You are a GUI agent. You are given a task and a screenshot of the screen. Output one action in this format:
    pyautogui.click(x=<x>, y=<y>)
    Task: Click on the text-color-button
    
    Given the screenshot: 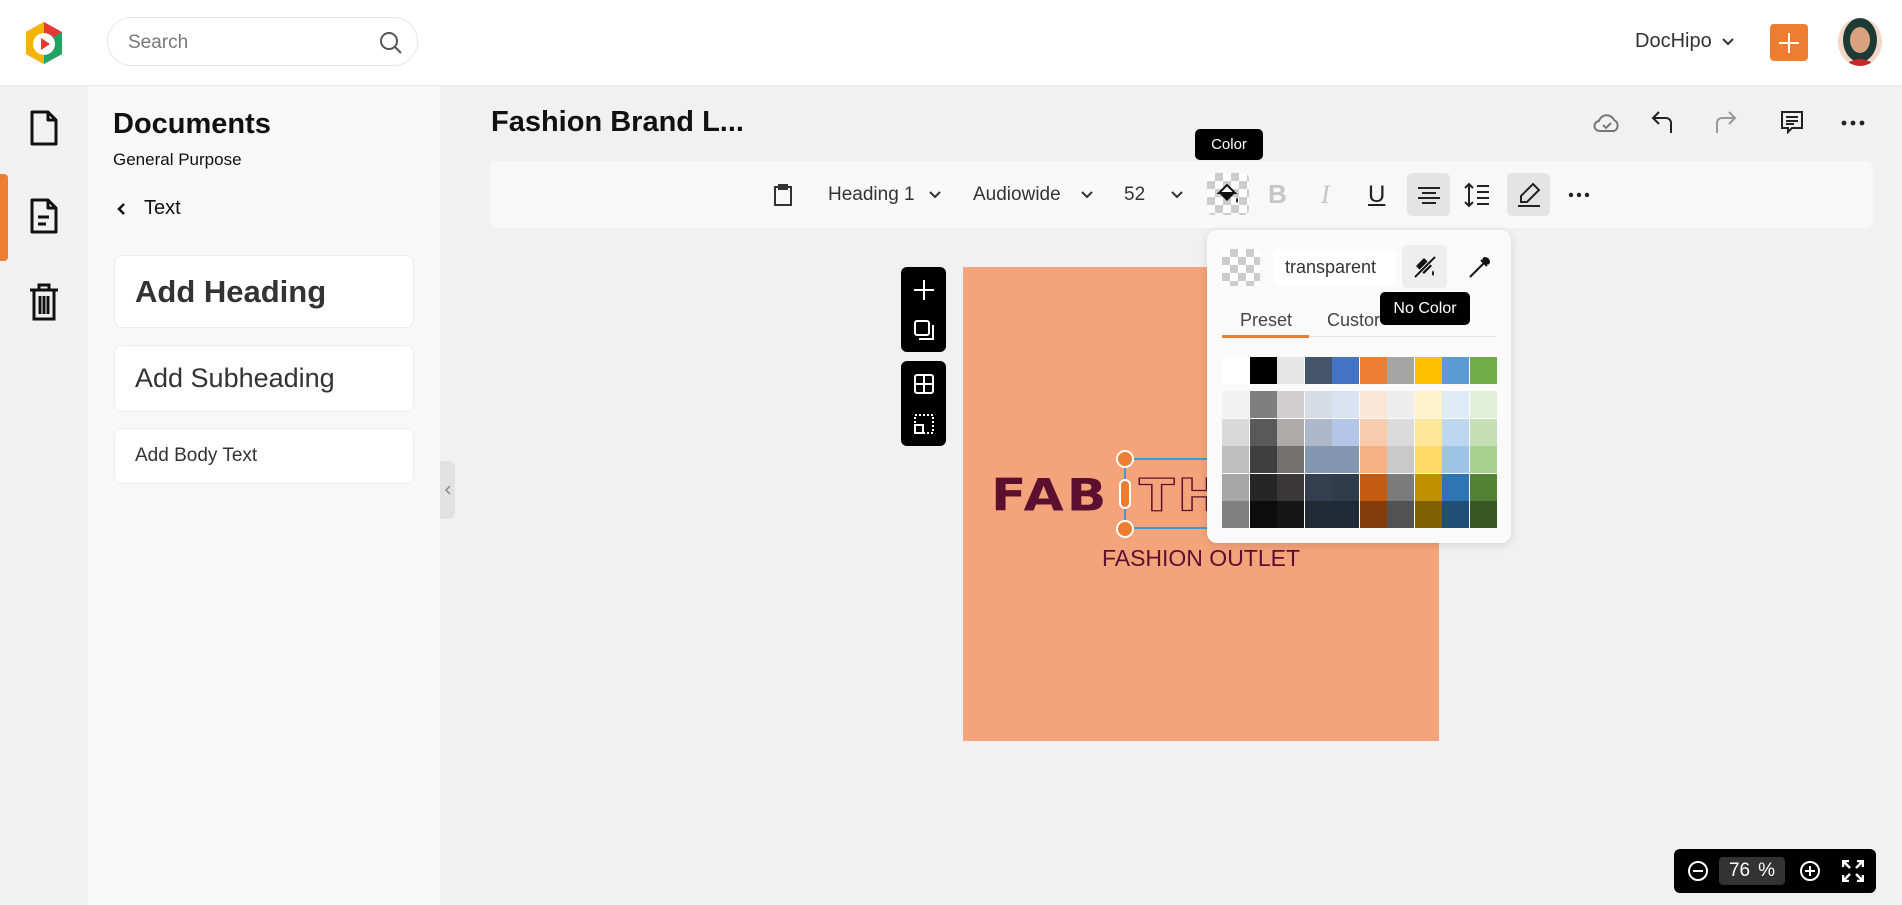 What is the action you would take?
    pyautogui.click(x=1228, y=194)
    